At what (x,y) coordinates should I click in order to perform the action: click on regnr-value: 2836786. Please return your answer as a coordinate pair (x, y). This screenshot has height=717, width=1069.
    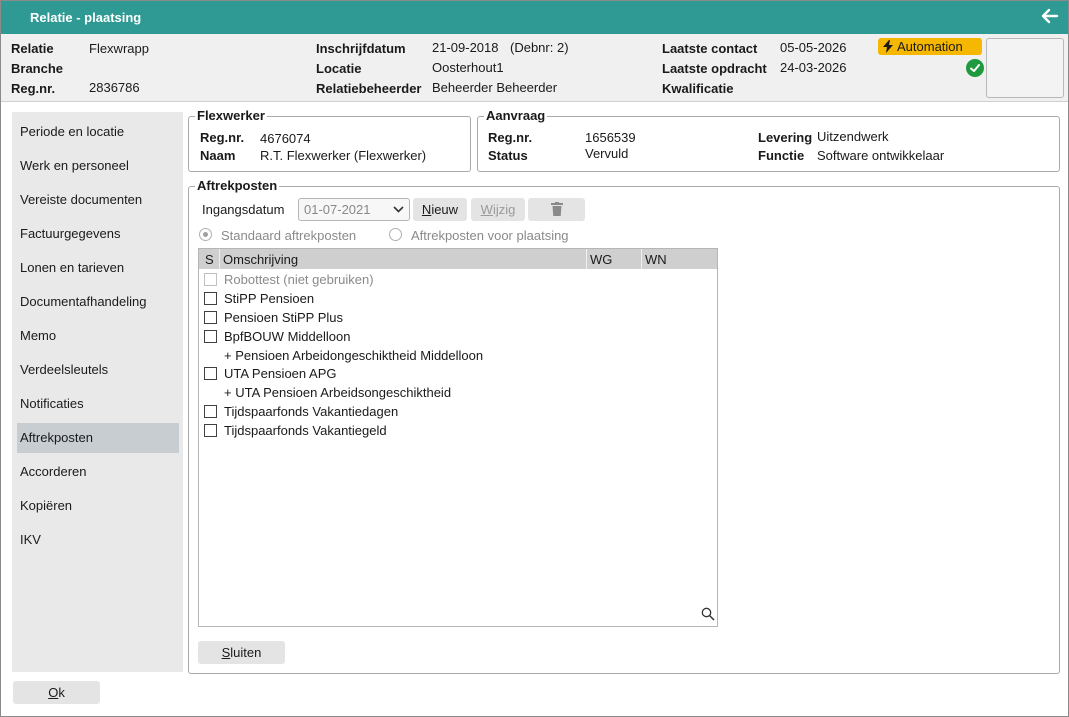
    Looking at the image, I should click on (114, 87).